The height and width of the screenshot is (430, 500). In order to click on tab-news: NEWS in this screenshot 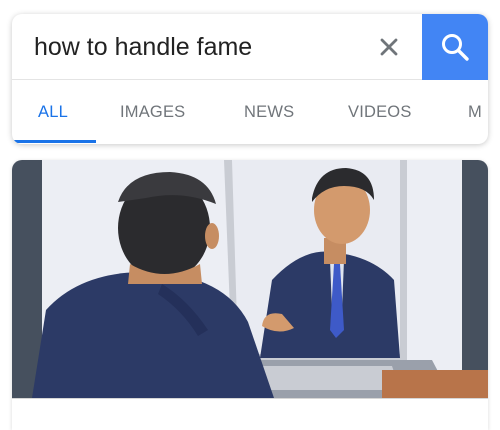, I will do `click(269, 112)`.